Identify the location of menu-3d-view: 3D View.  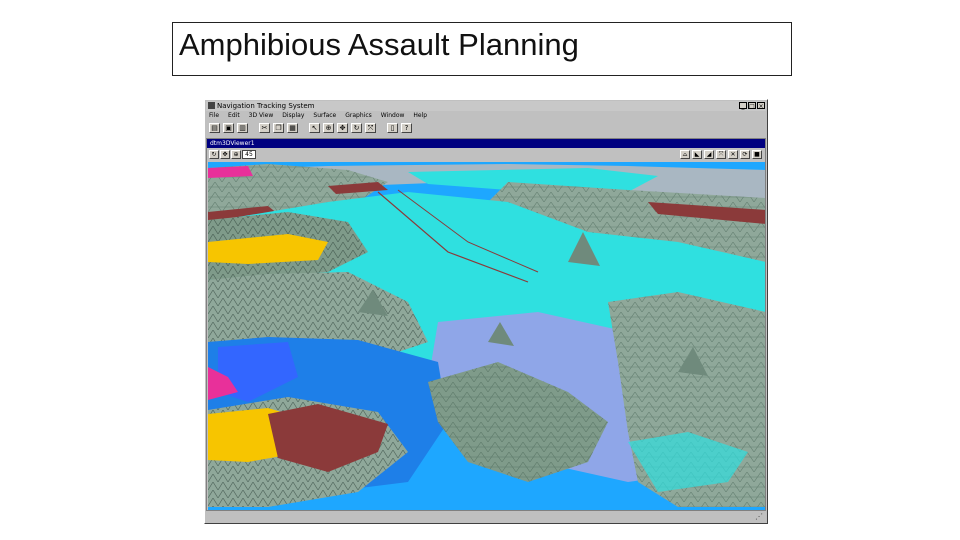
(261, 115).